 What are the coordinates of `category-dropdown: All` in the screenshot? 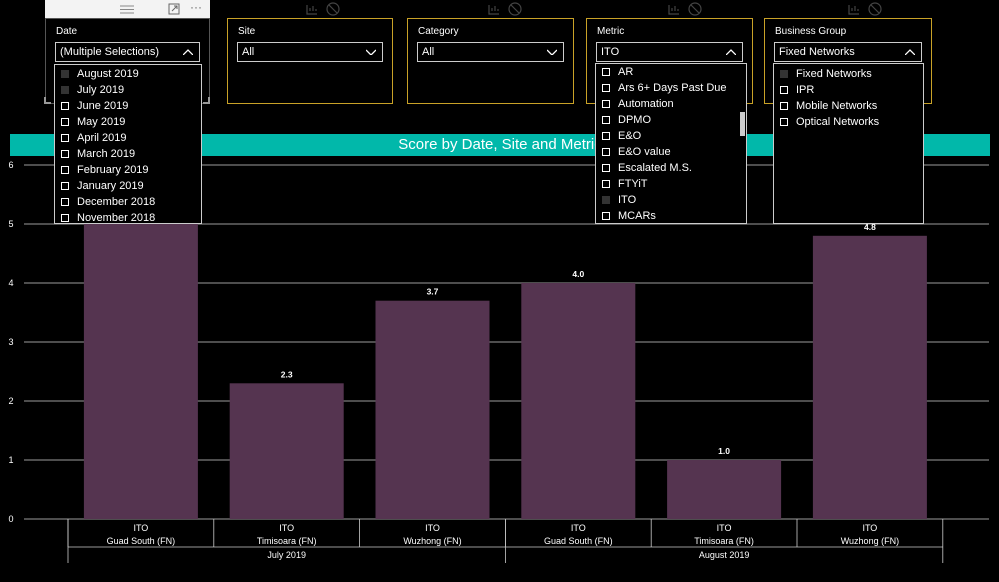 It's located at (490, 52).